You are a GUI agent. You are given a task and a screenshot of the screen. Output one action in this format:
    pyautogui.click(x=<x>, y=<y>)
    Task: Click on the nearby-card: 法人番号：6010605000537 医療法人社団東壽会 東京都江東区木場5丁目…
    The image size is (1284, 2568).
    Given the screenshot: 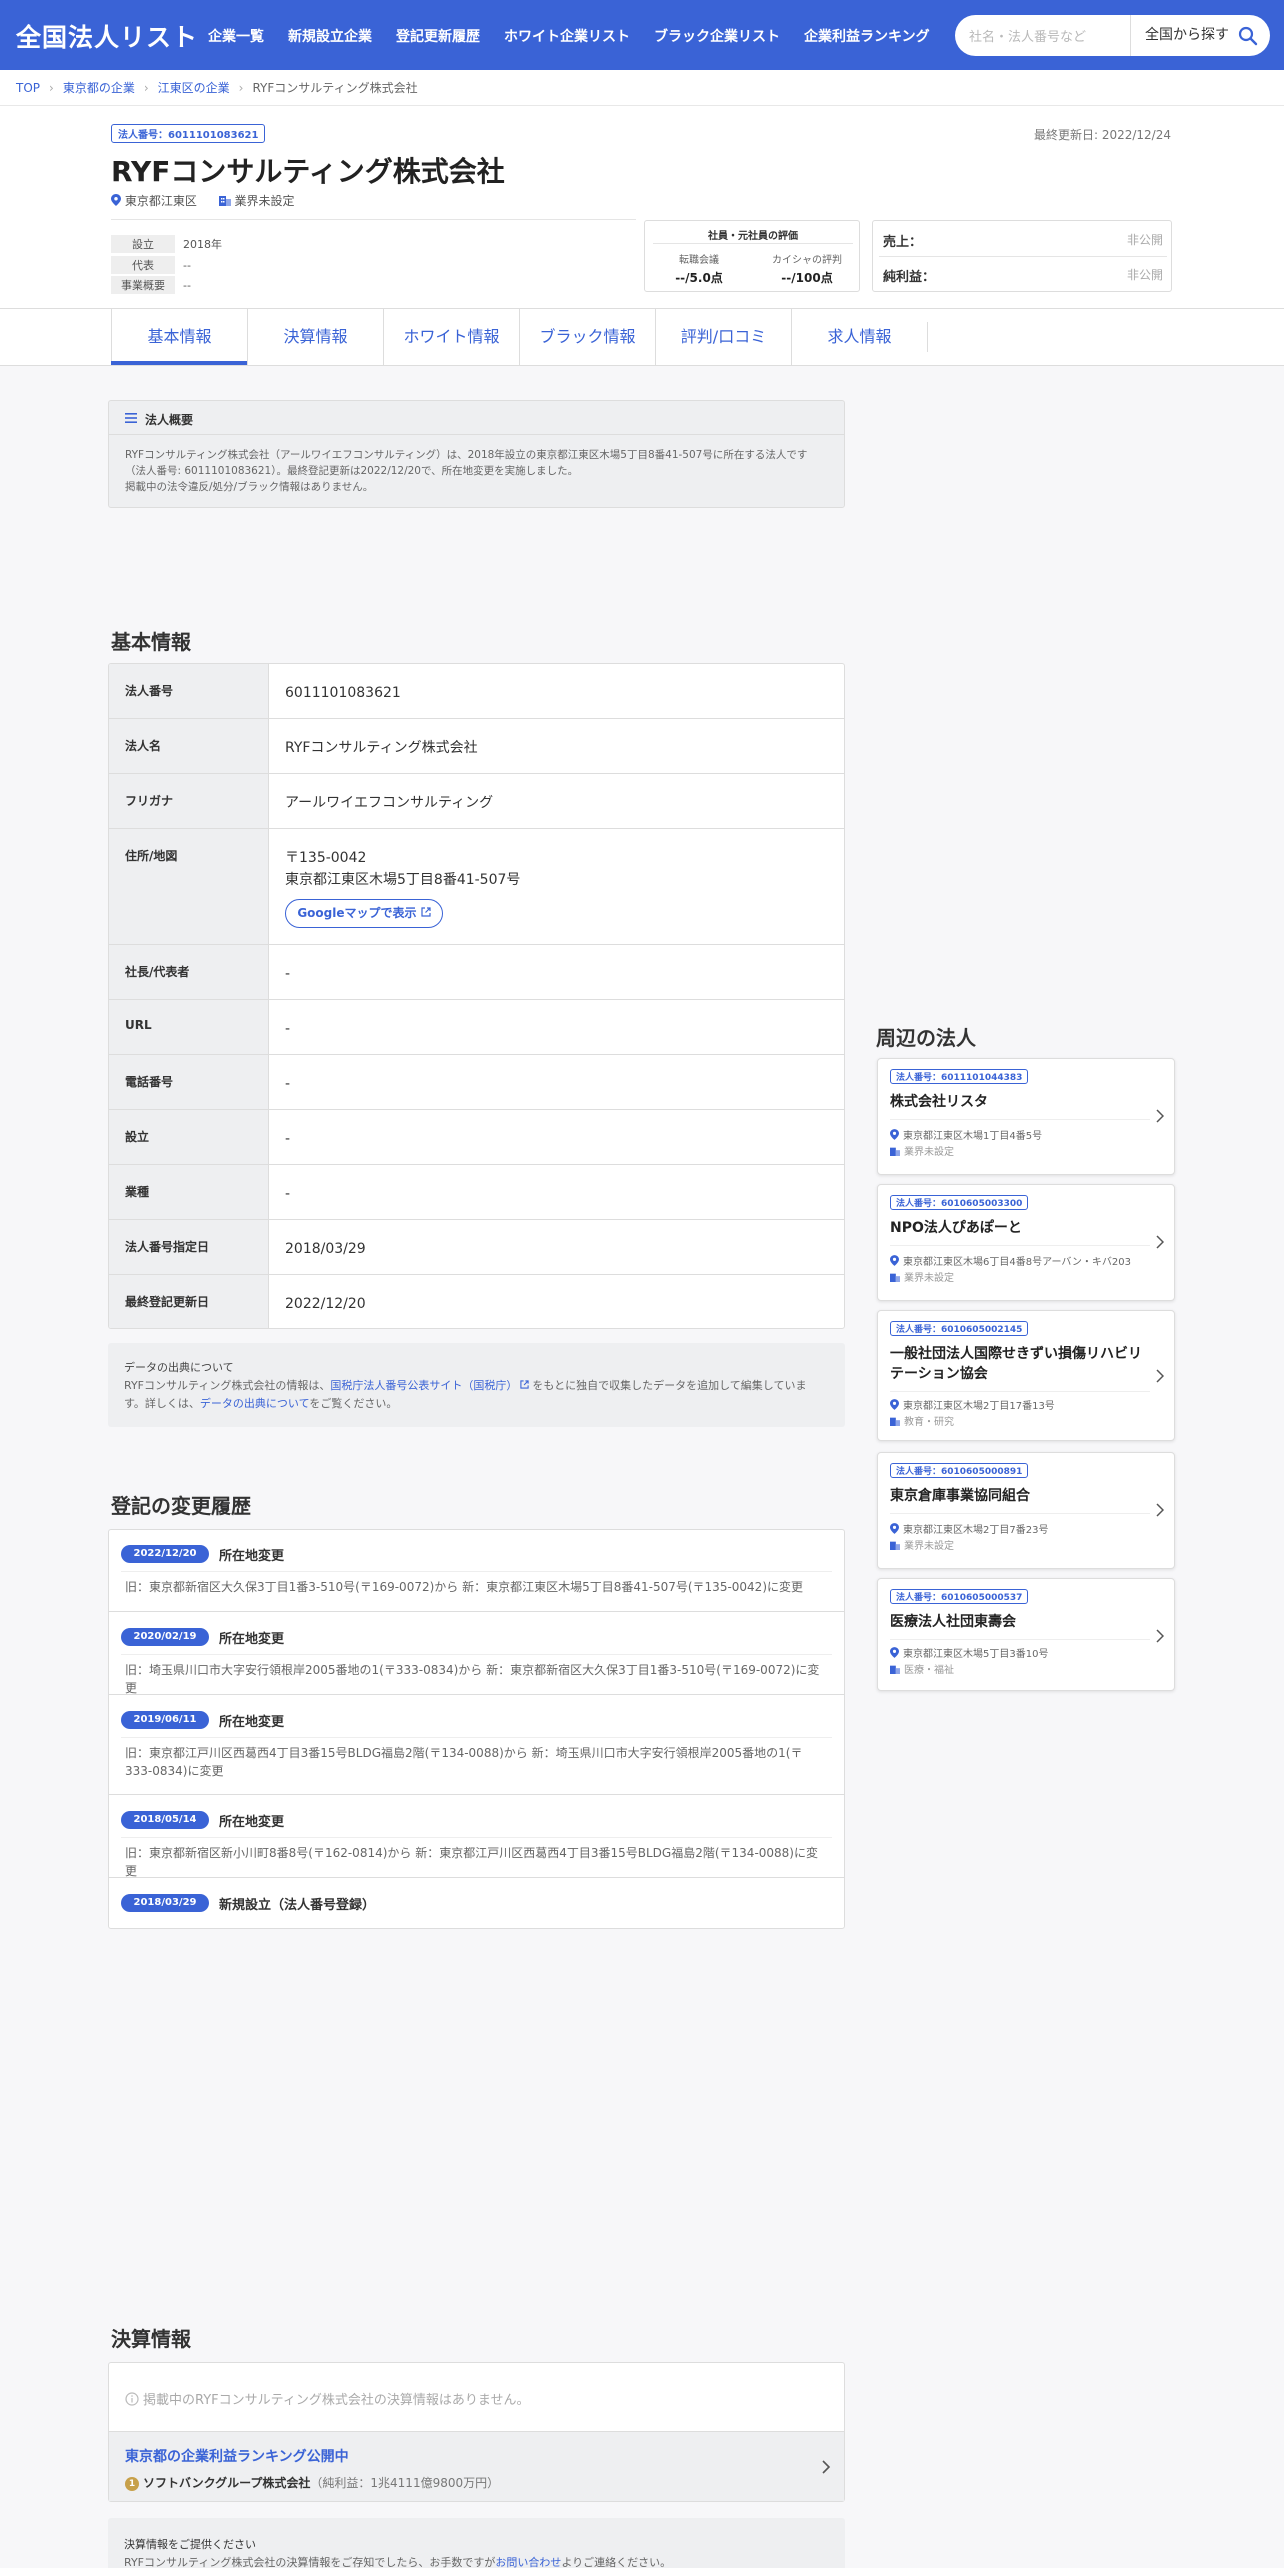 What is the action you would take?
    pyautogui.click(x=1026, y=1634)
    